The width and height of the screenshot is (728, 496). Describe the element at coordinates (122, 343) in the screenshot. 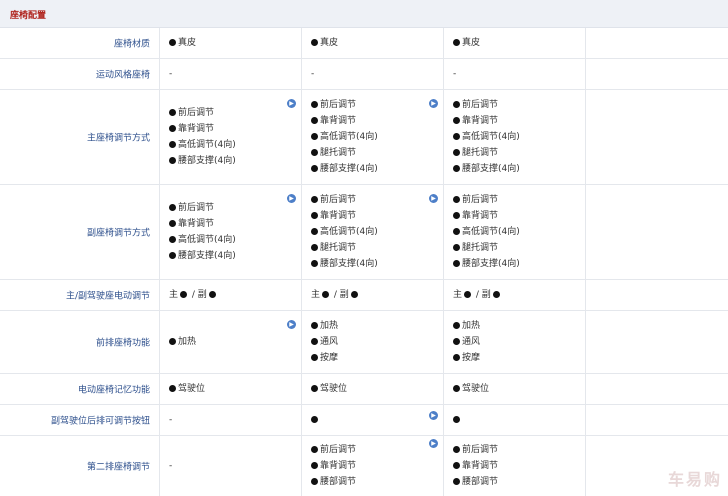

I see `row-label: 前排座椅功能` at that location.